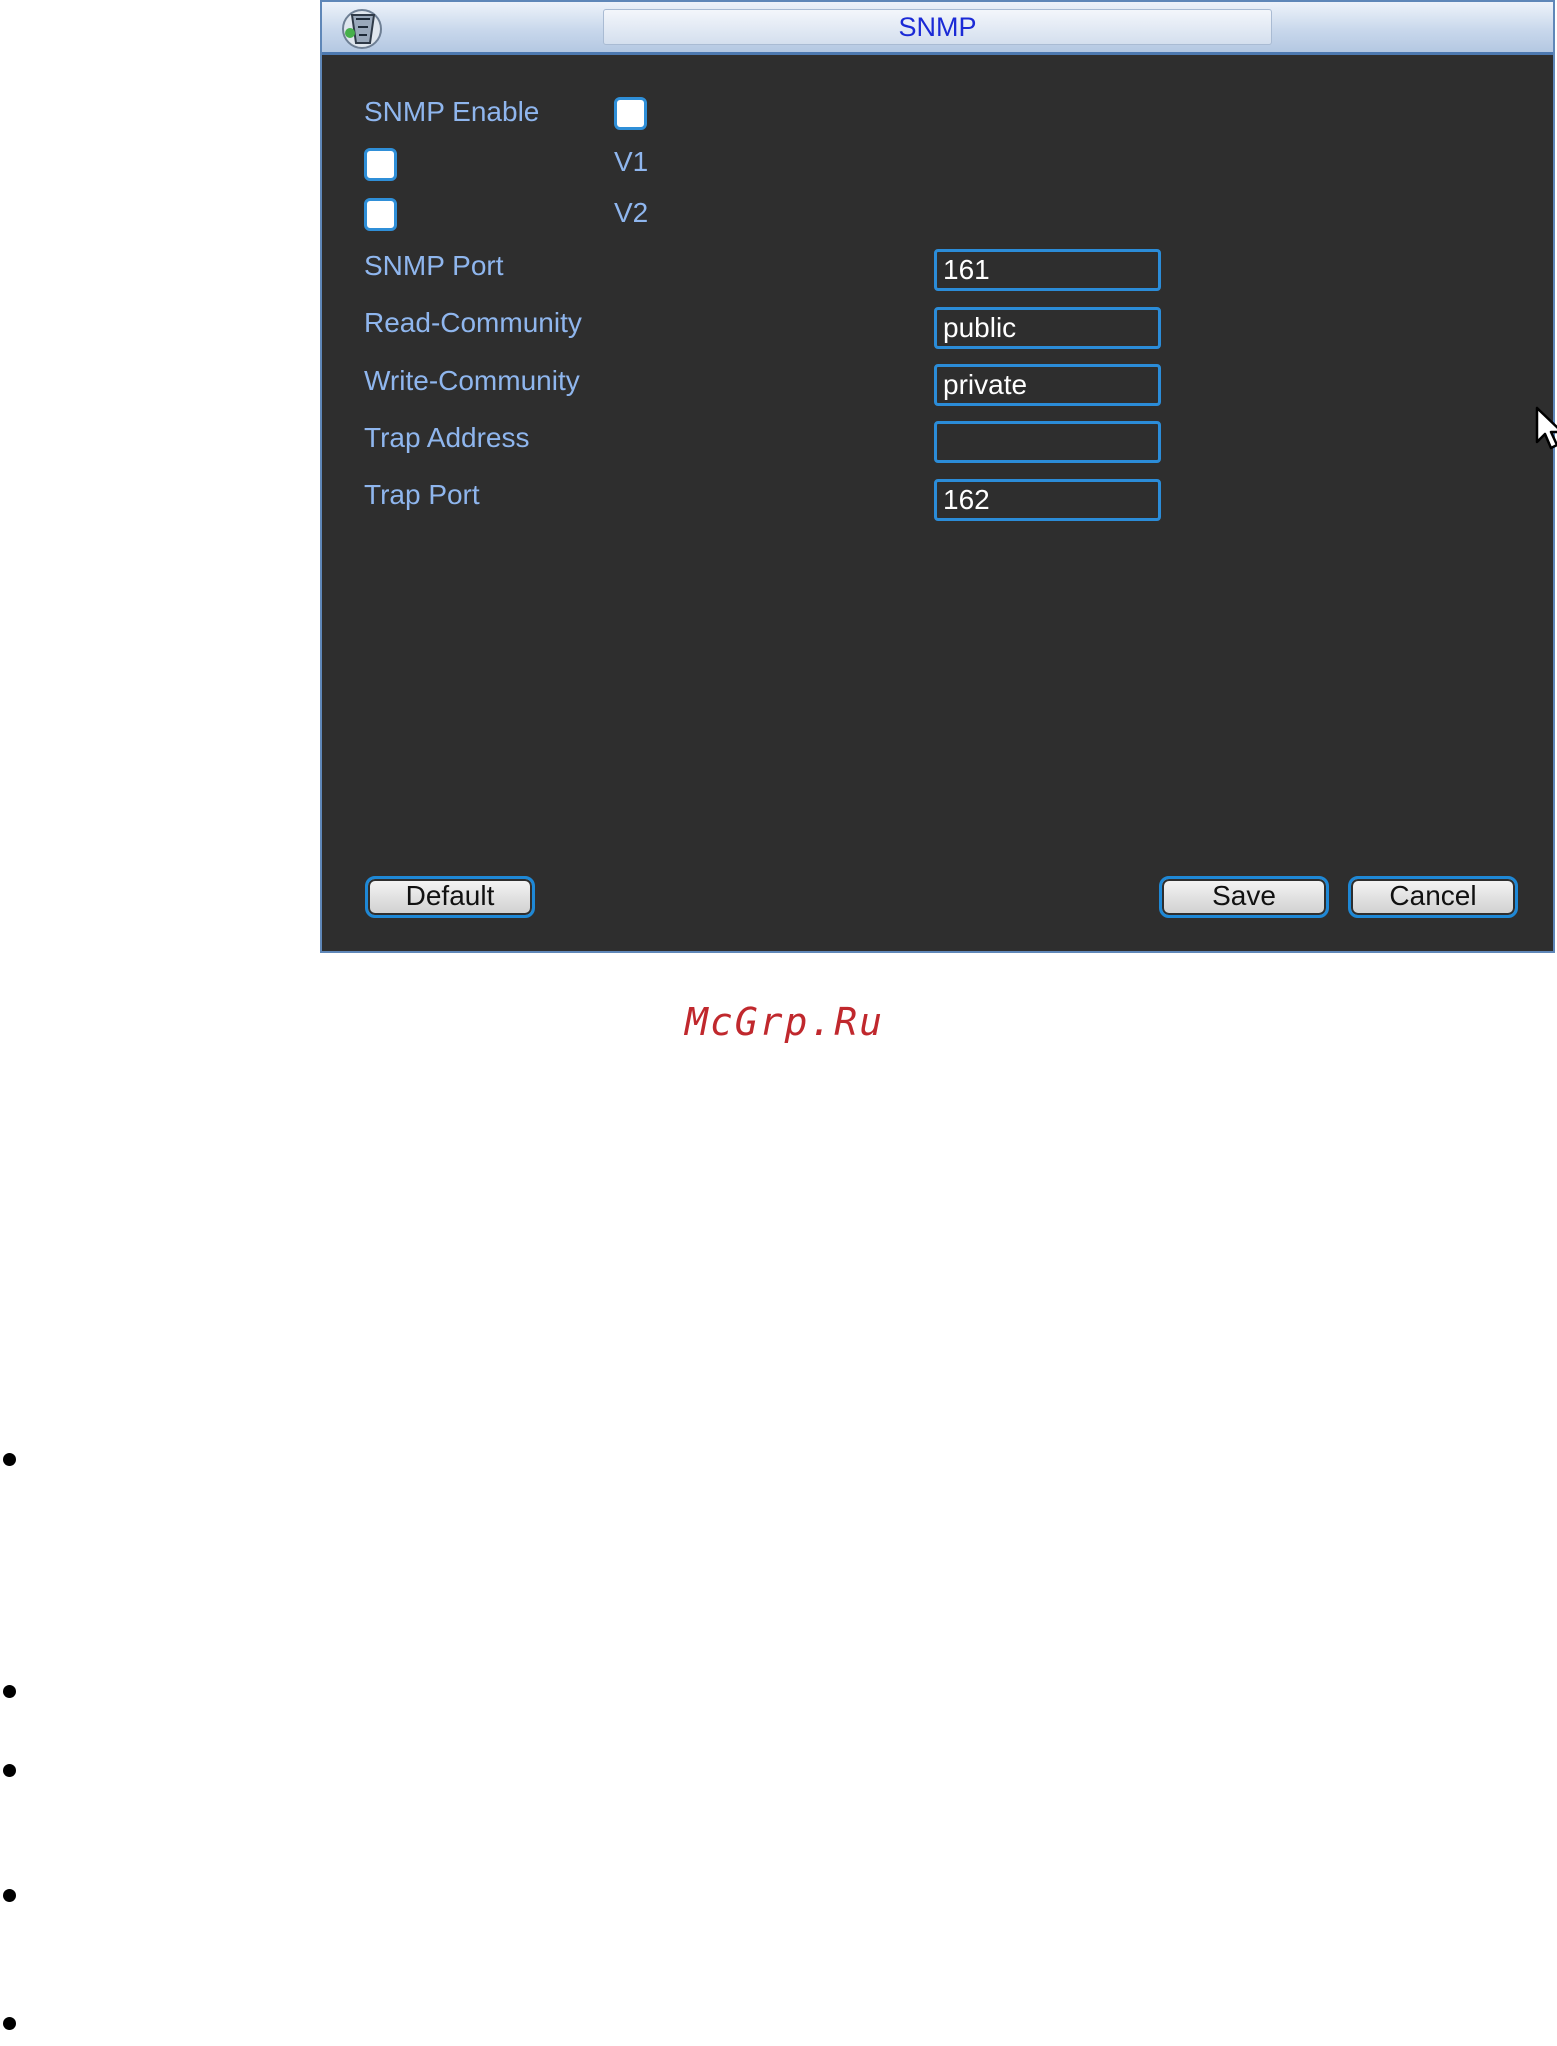  What do you see at coordinates (364, 28) in the screenshot?
I see `app-logo-icon` at bounding box center [364, 28].